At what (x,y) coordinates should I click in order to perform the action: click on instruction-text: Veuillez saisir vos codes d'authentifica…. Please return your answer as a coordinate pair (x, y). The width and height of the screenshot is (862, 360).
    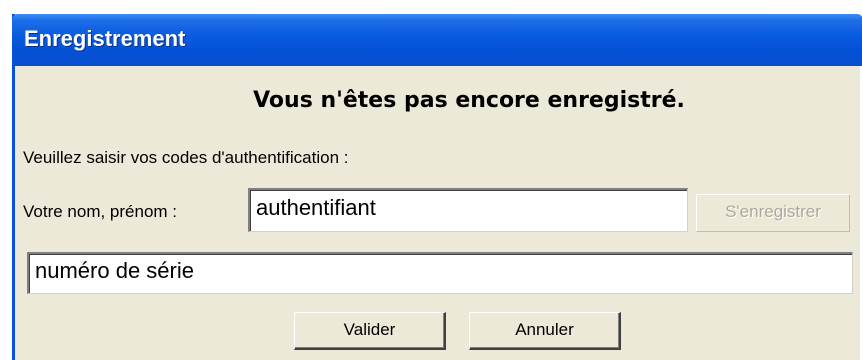
    Looking at the image, I should click on (186, 157).